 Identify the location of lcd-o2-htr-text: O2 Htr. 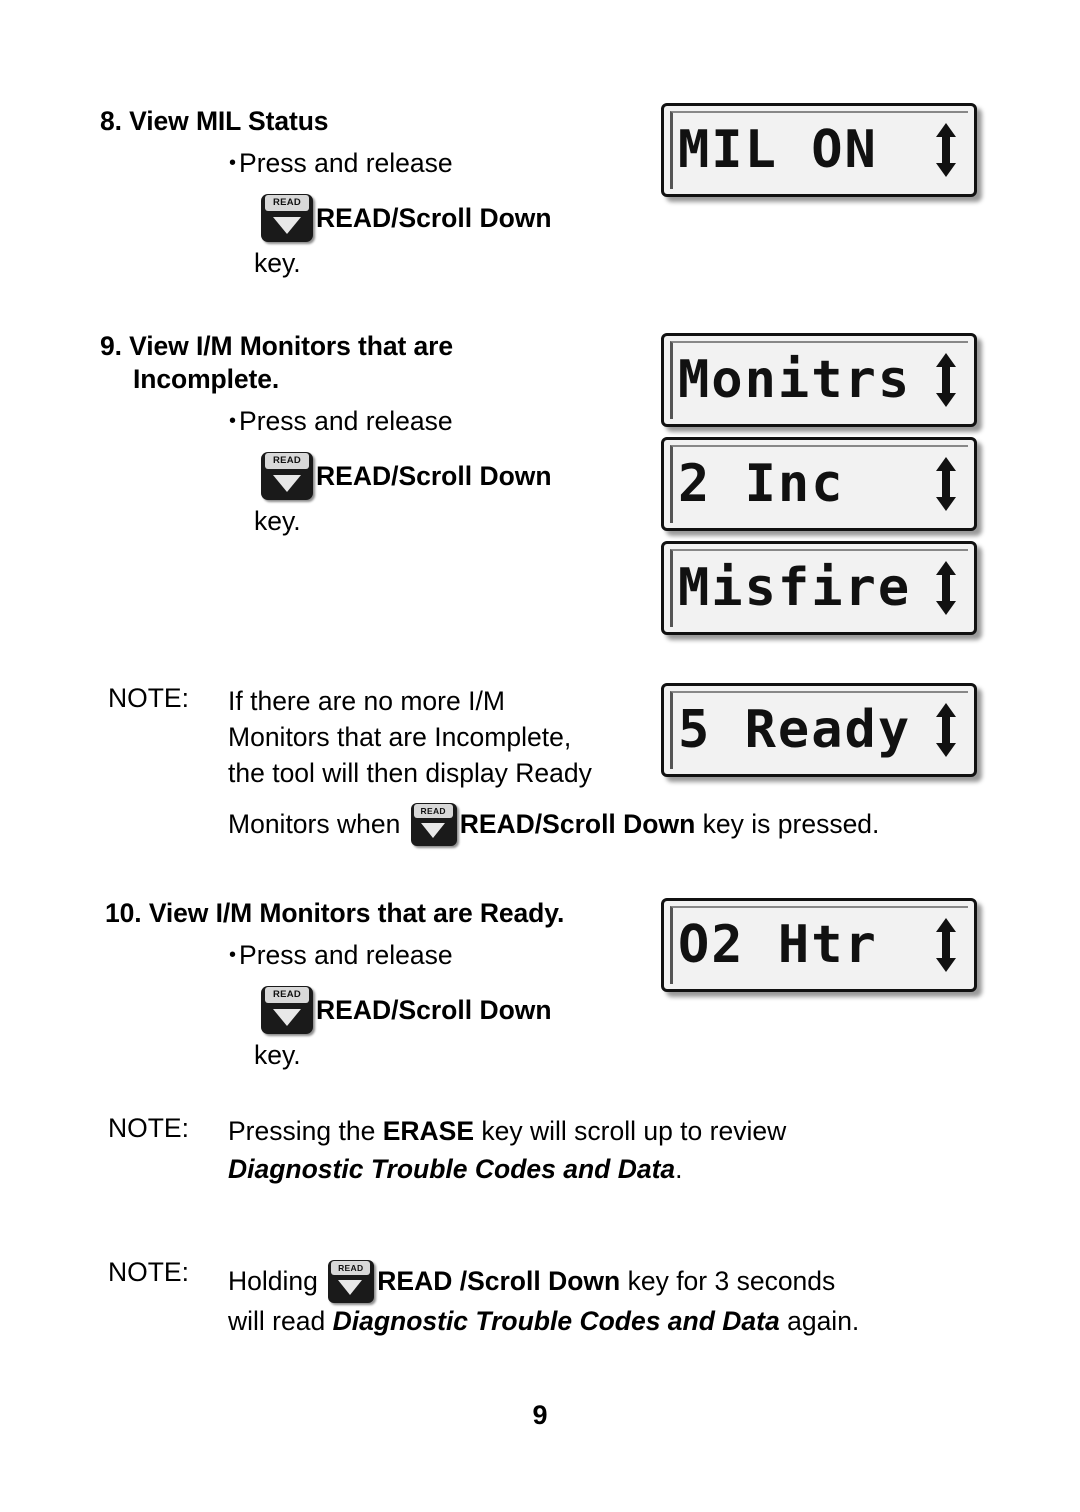
(778, 945).